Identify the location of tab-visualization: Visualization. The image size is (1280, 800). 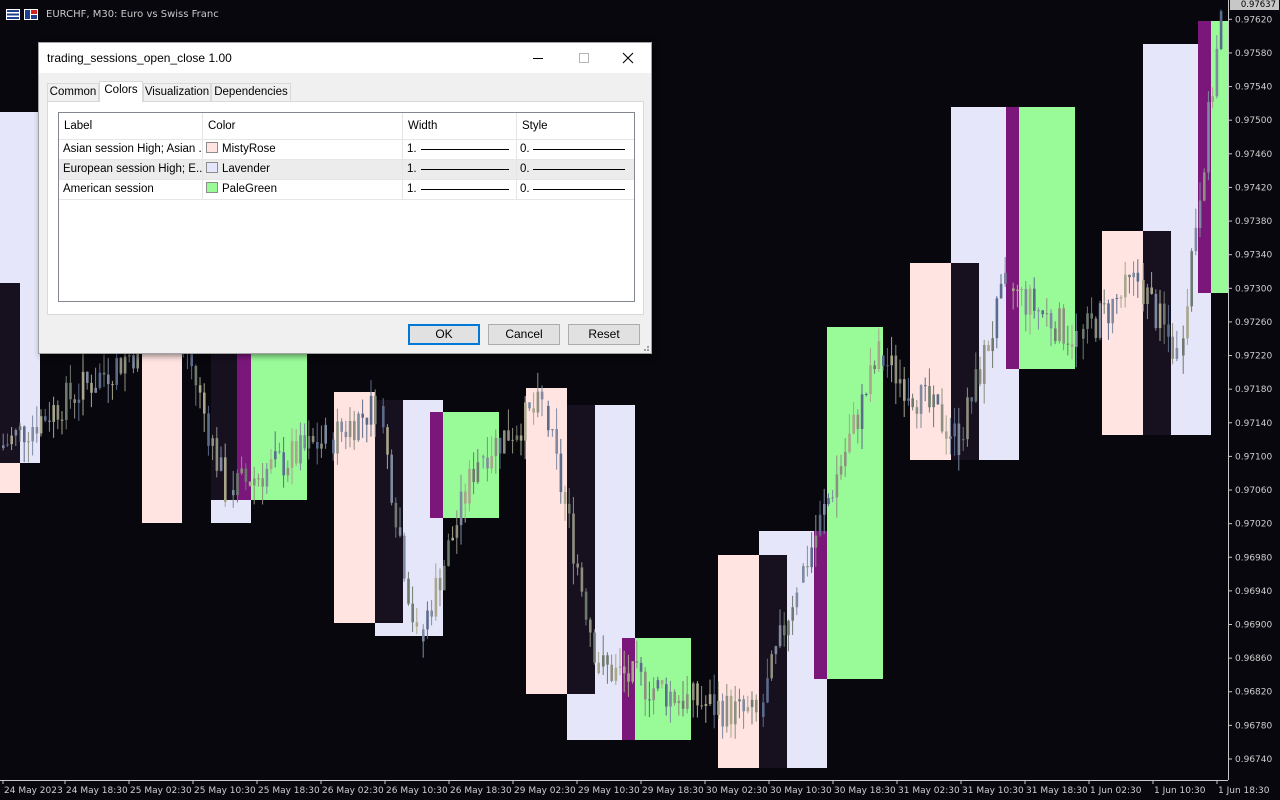
(177, 92).